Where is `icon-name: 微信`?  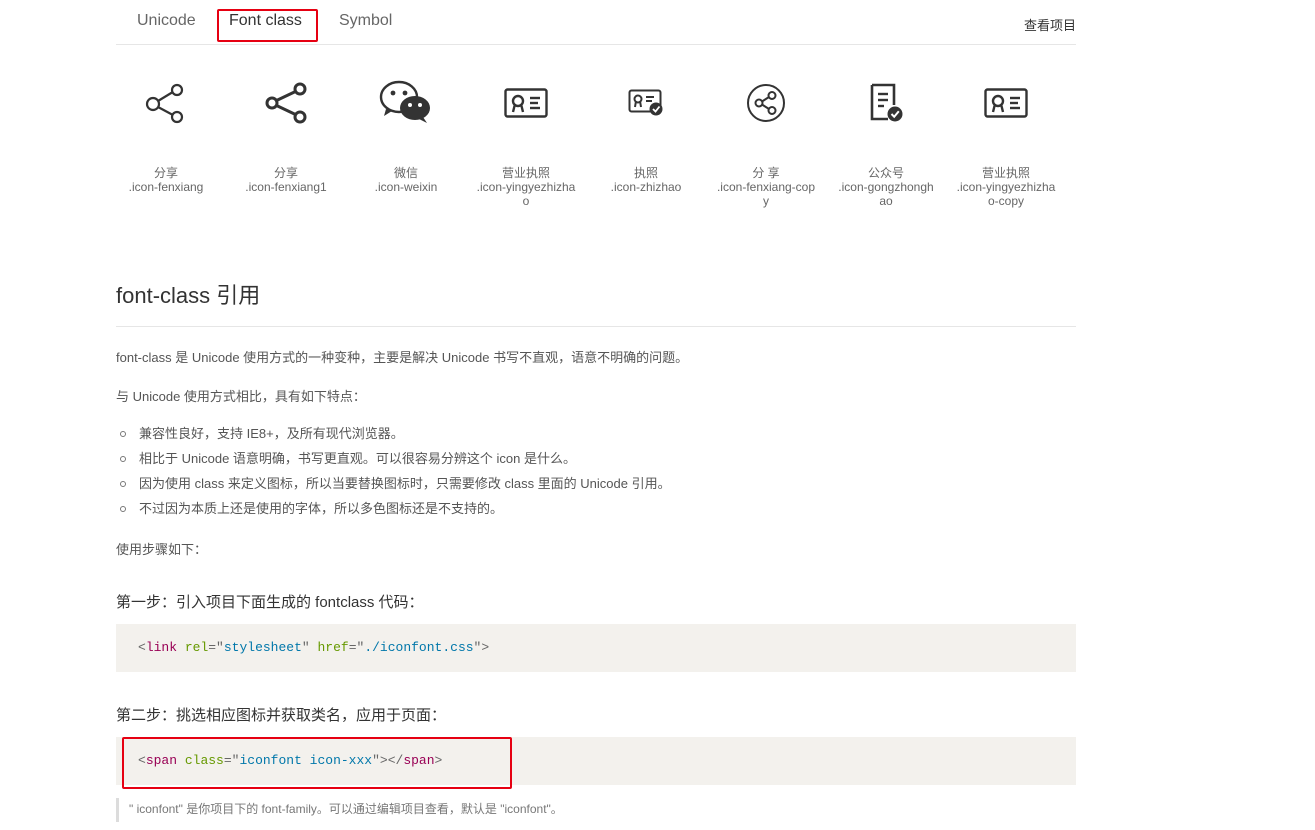 icon-name: 微信 is located at coordinates (405, 173).